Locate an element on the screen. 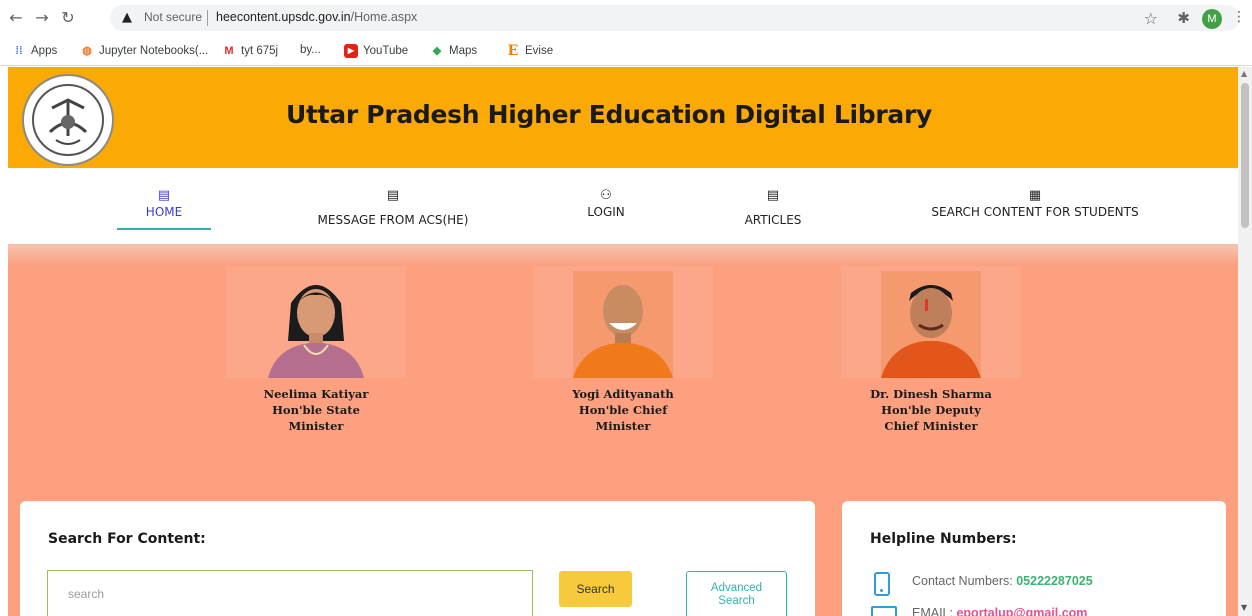 The width and height of the screenshot is (1252, 616). jupyter-icon: ◍ is located at coordinates (87, 51).